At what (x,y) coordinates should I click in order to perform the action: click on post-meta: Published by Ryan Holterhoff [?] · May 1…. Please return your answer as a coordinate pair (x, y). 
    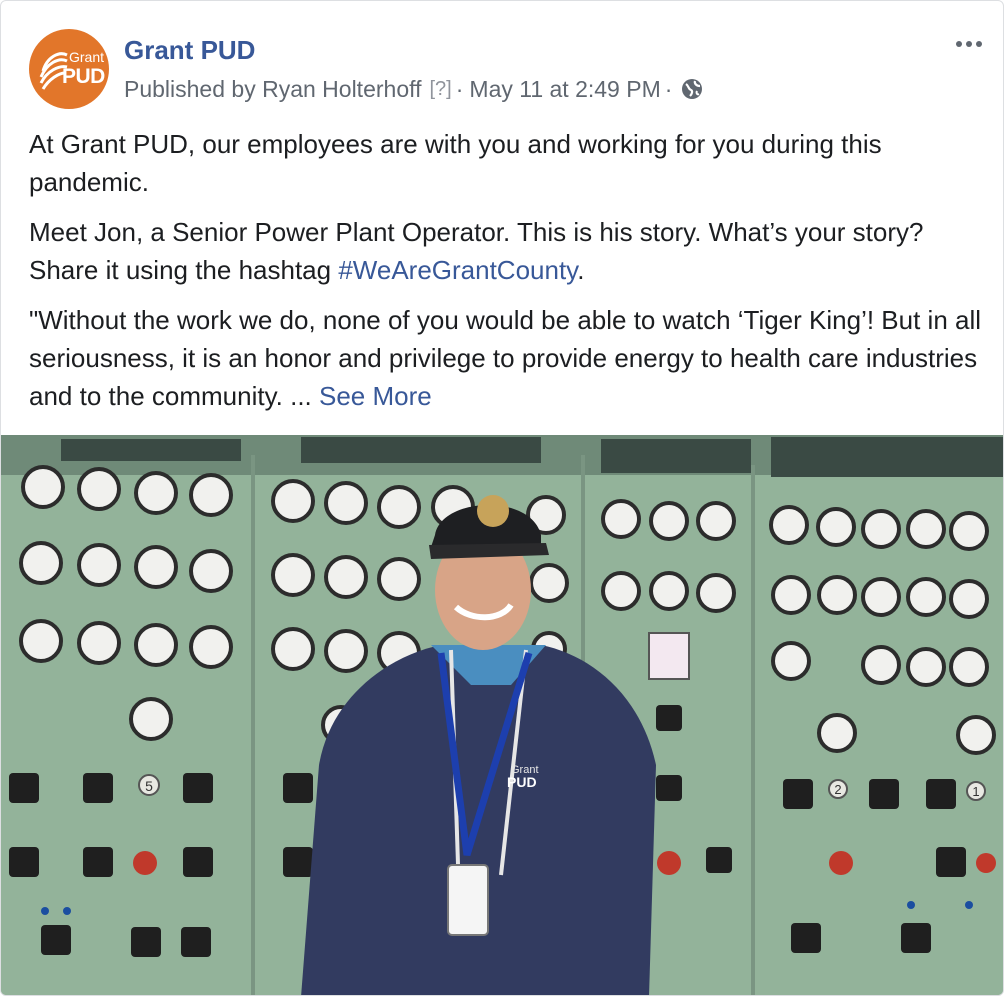
    Looking at the image, I should click on (414, 89).